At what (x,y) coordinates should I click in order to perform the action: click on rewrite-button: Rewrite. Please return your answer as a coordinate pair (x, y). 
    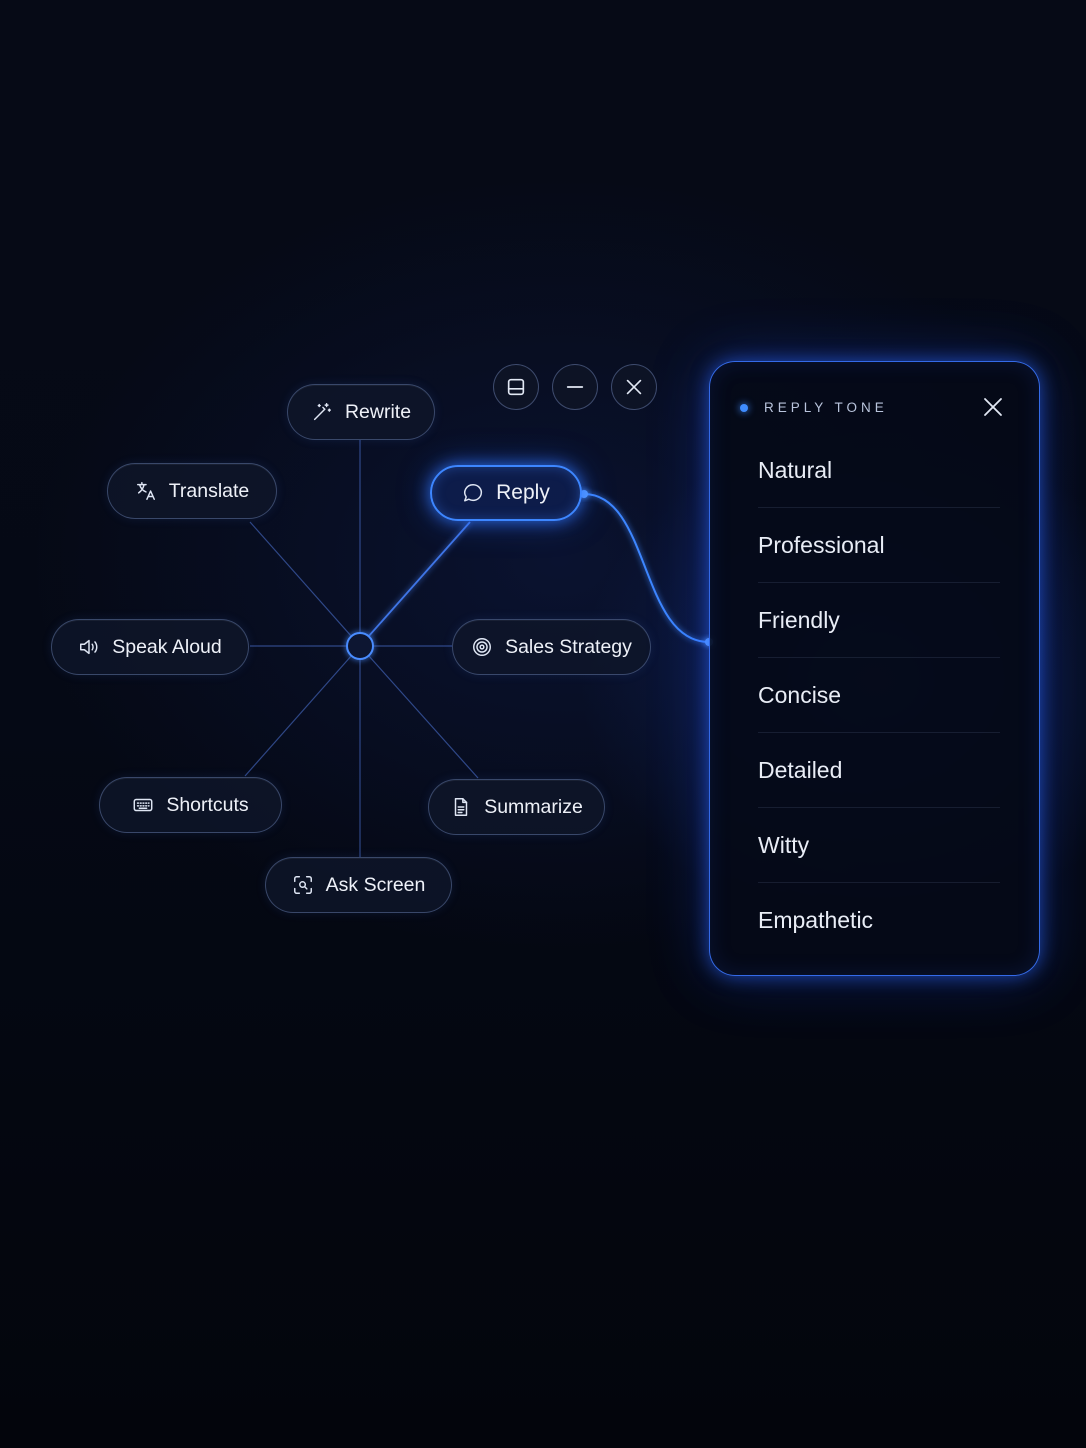
    Looking at the image, I should click on (361, 412).